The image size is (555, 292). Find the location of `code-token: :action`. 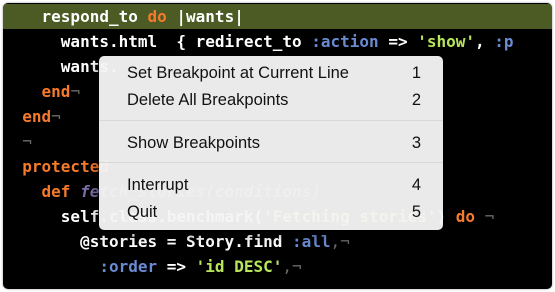

code-token: :action is located at coordinates (345, 41).